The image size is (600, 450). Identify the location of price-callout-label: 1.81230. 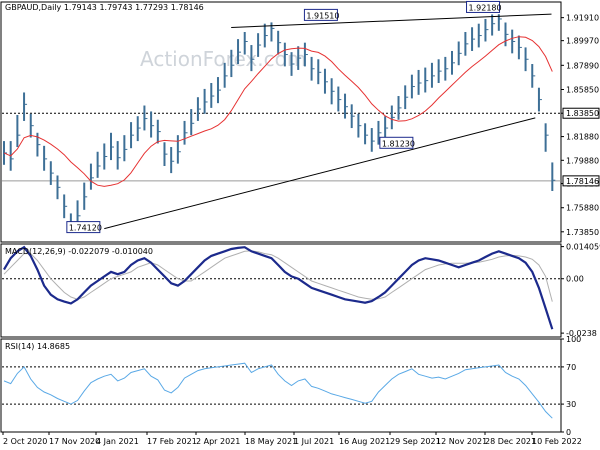
(398, 143).